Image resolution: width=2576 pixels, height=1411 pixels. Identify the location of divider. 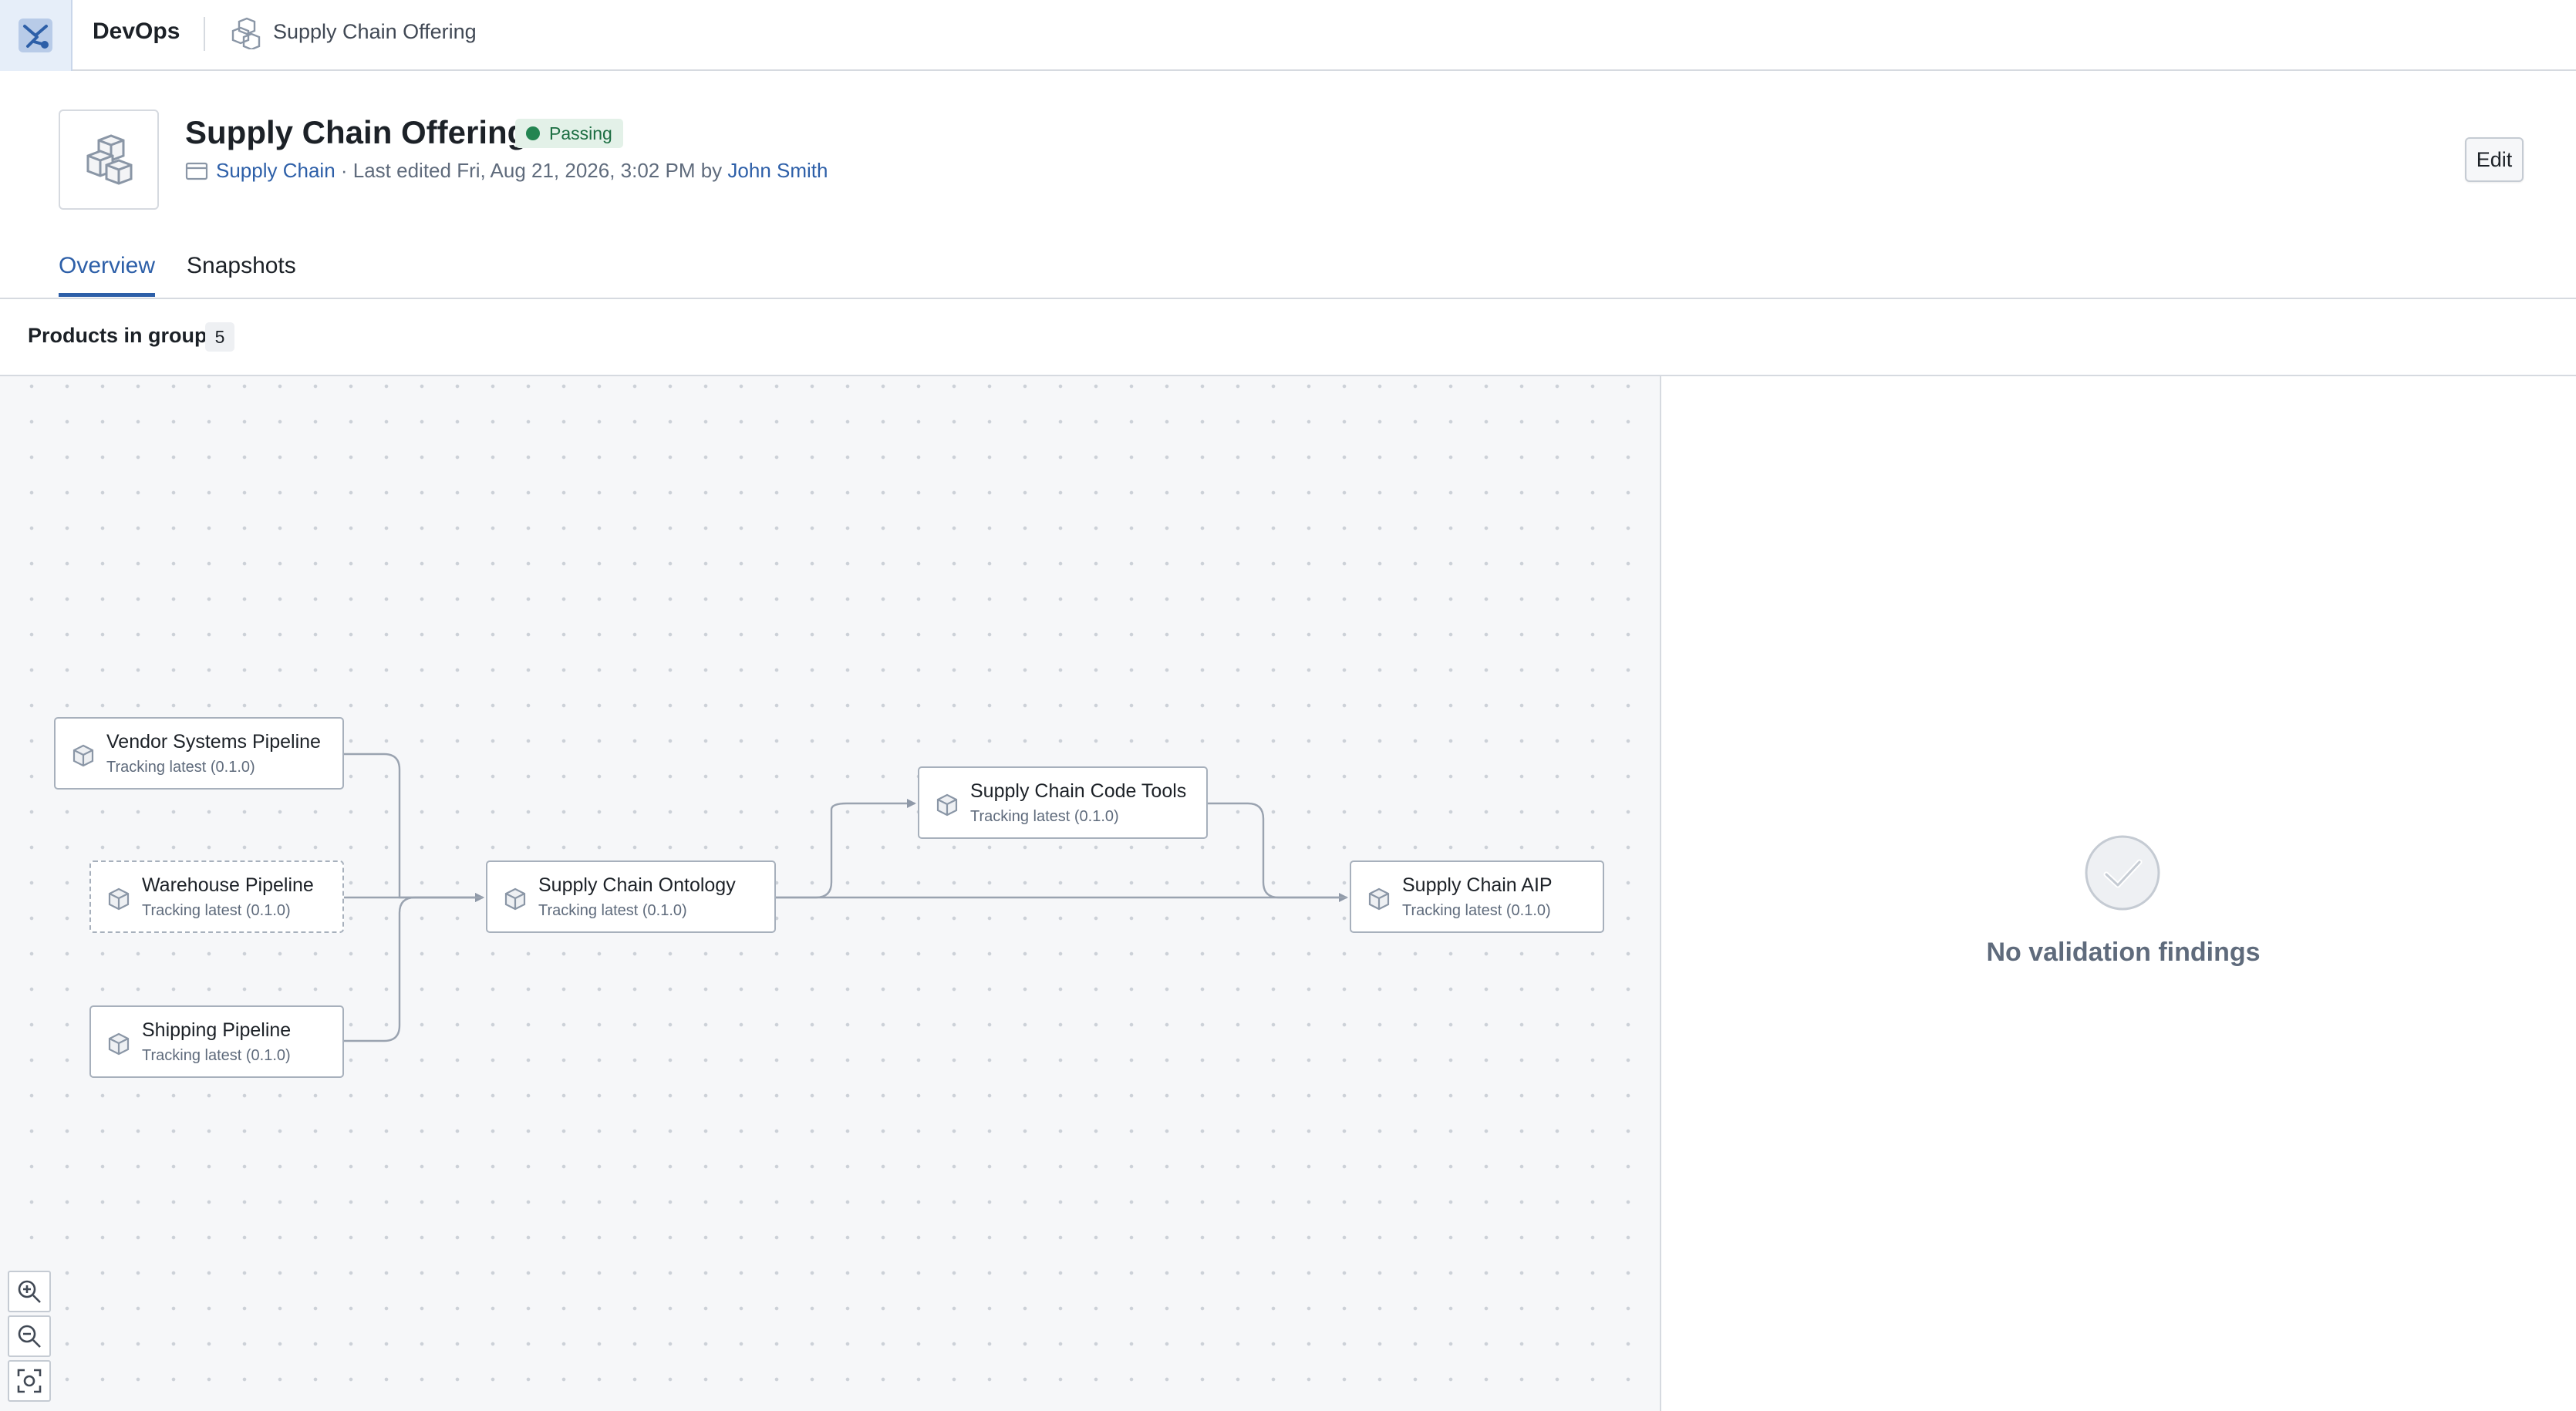
(204, 34).